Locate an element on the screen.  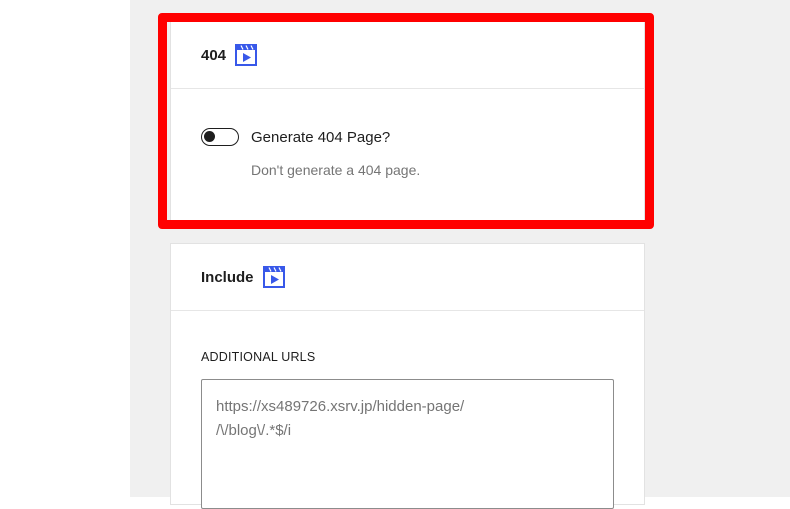
card-404-header: 404 is located at coordinates (407, 55).